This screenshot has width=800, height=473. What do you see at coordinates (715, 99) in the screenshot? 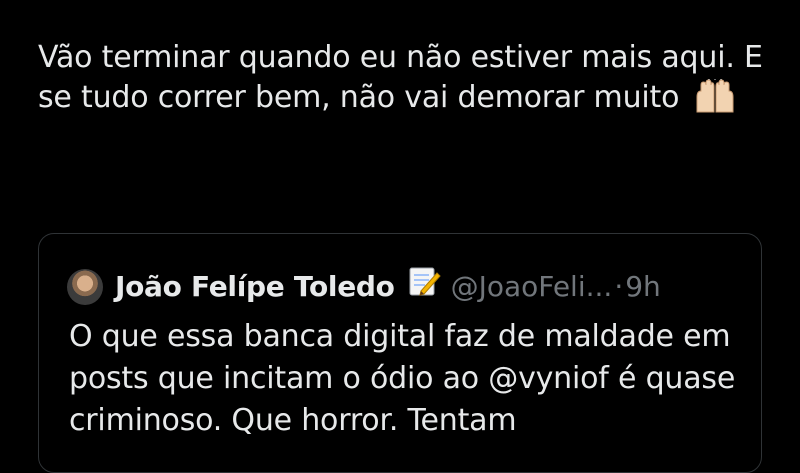
I see `raising-hands-icon` at bounding box center [715, 99].